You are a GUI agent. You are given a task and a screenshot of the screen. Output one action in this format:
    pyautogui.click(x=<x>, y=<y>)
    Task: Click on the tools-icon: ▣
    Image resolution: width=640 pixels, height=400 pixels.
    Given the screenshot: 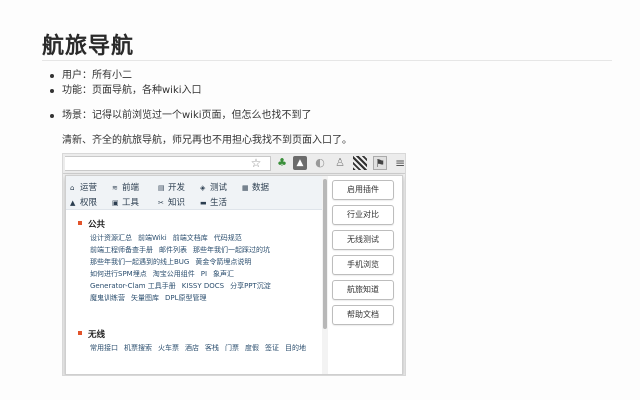 What is the action you would take?
    pyautogui.click(x=115, y=203)
    